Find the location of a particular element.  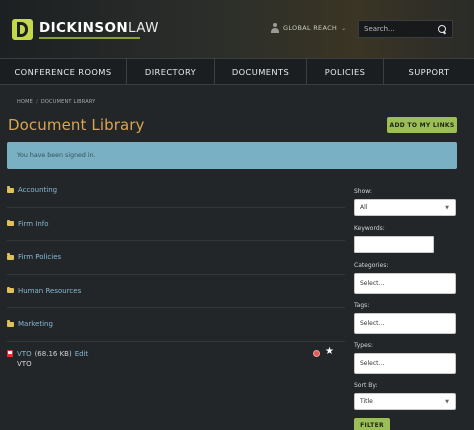

folder-label: Accounting is located at coordinates (38, 190).